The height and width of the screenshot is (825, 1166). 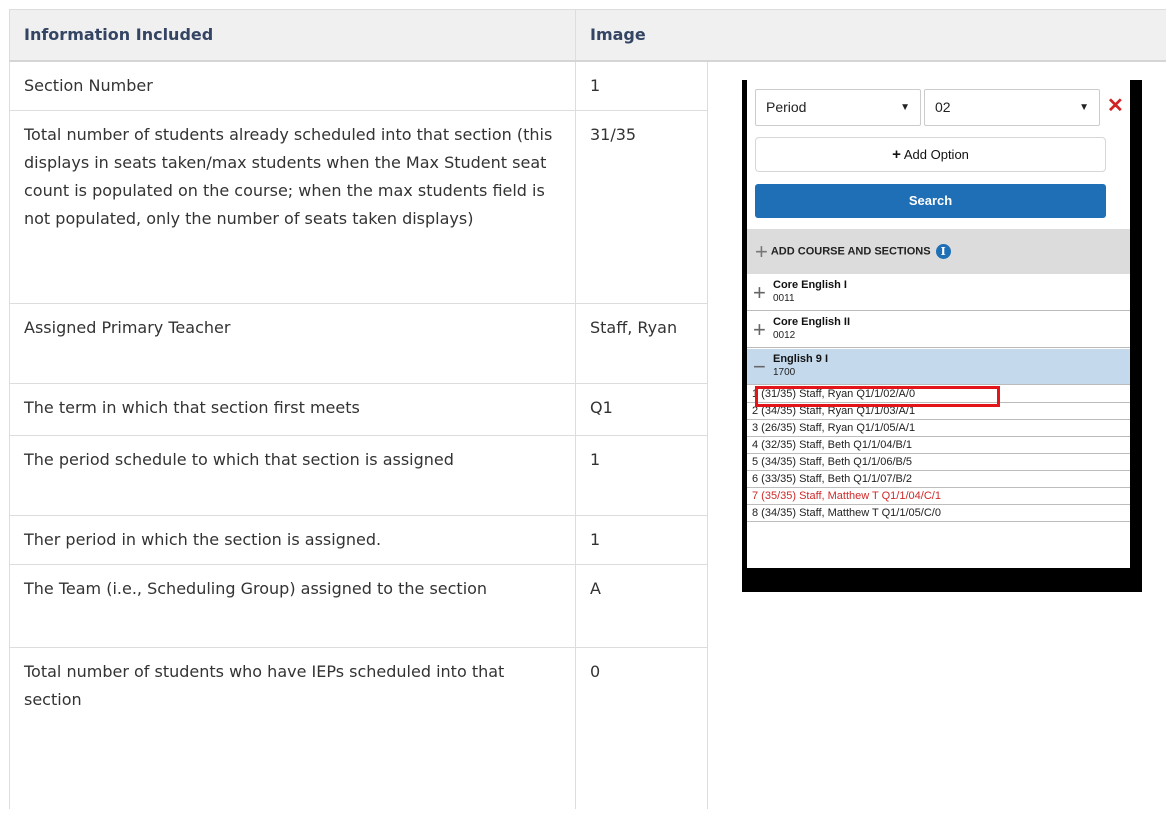 I want to click on section-row: 5 (34/35) Staff, Beth Q1/1/06/B/5, so click(x=938, y=463).